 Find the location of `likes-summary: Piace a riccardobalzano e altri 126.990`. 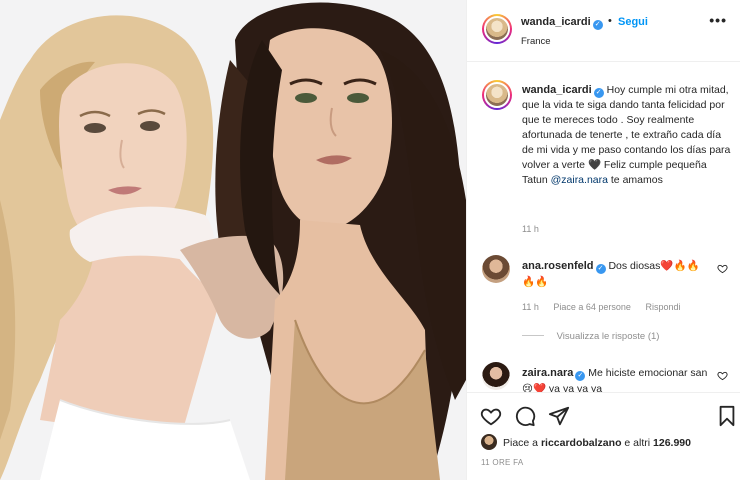

likes-summary: Piace a riccardobalzano e altri 126.990 is located at coordinates (597, 443).